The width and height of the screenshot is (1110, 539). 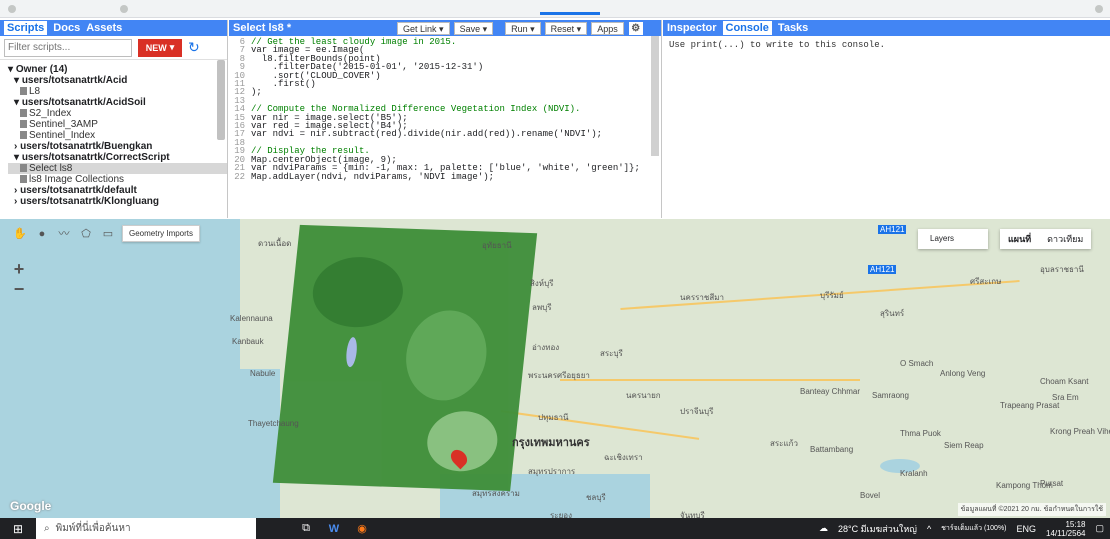 What do you see at coordinates (832, 295) in the screenshot?
I see `place-buriram: บุรีรัมย์` at bounding box center [832, 295].